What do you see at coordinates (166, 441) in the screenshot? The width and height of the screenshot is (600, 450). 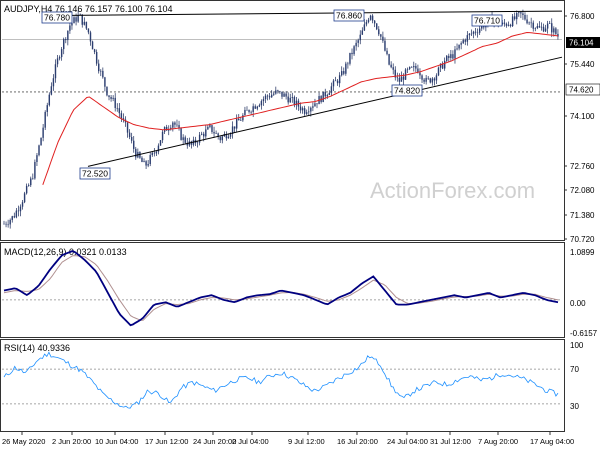 I see `x-tick-label: 17 Jun 12:00` at bounding box center [166, 441].